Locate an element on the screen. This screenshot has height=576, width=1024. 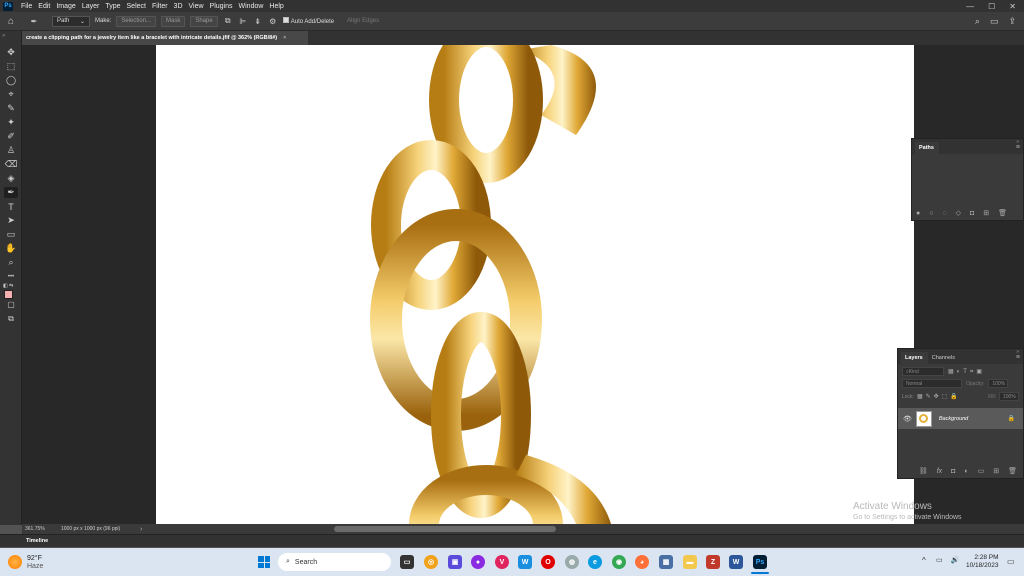
marquee-tool-icon: ⬚ is located at coordinates (11, 66).